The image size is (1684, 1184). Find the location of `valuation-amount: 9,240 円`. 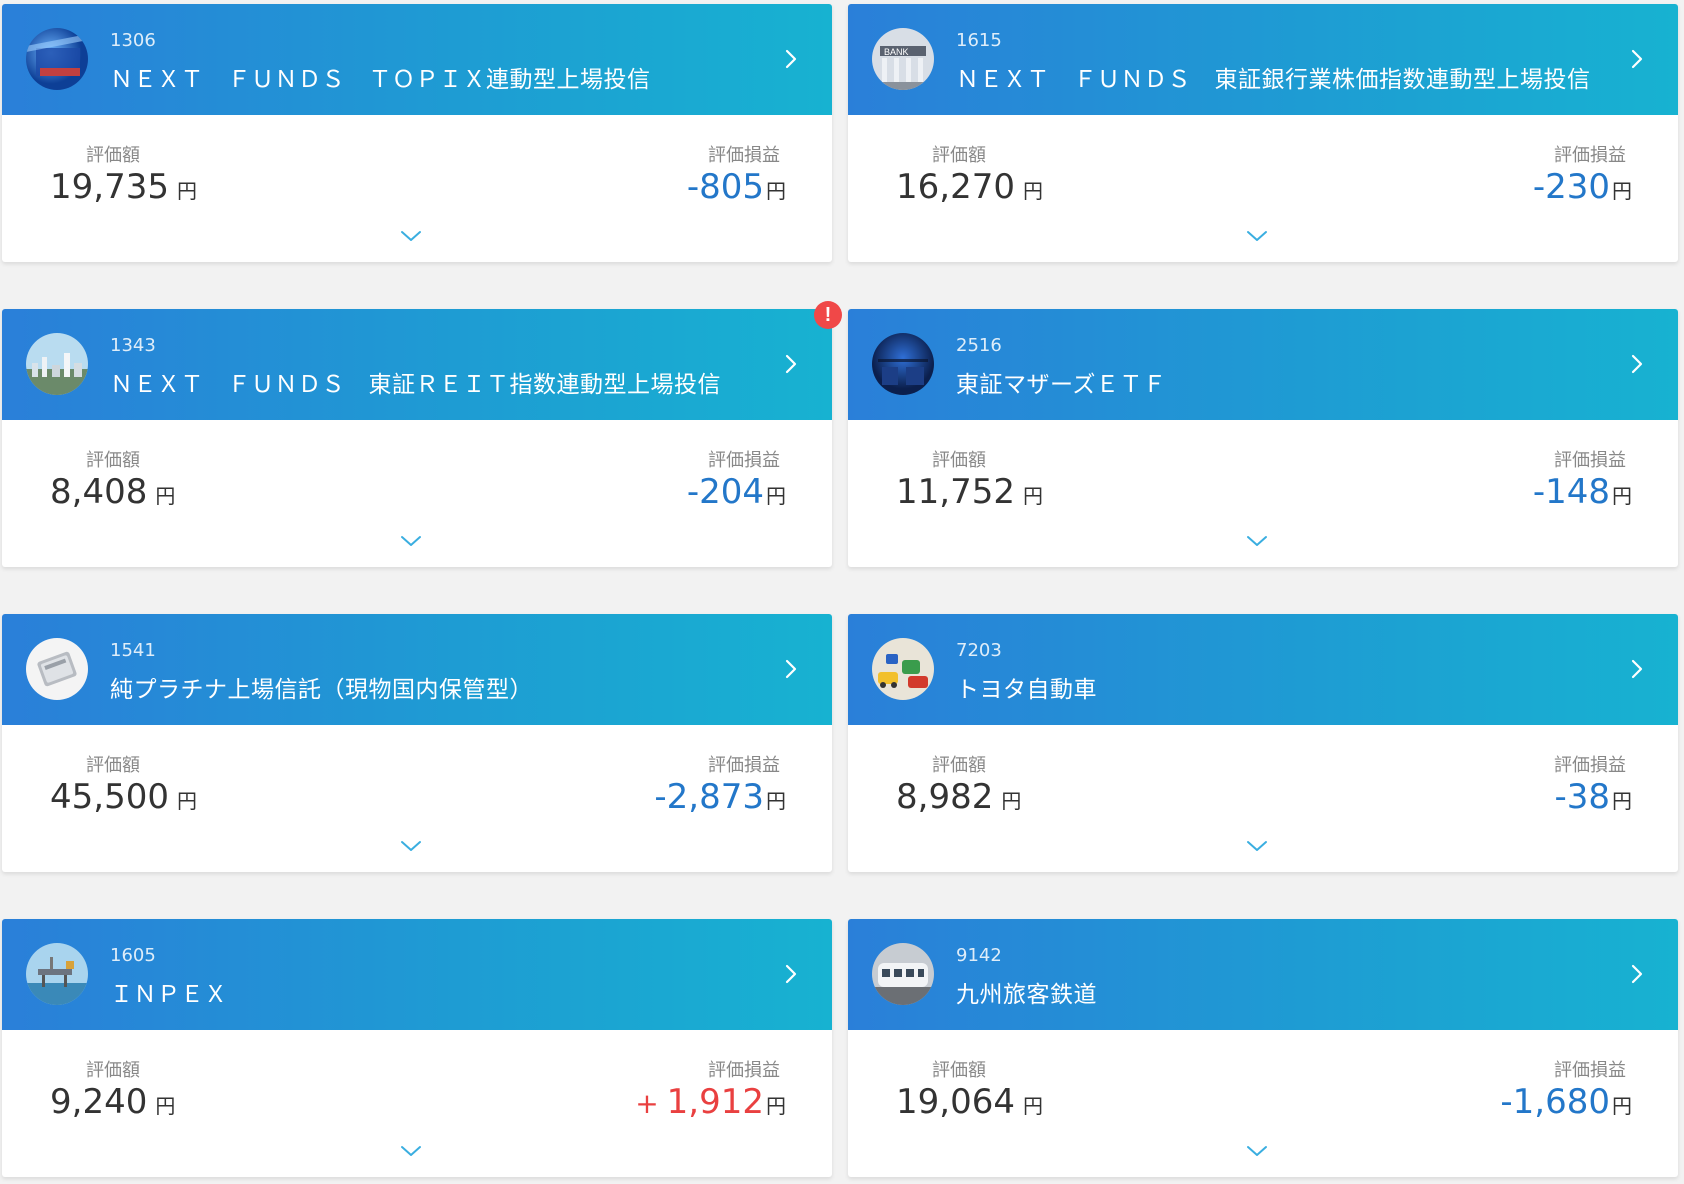

valuation-amount: 9,240 円 is located at coordinates (112, 1102).